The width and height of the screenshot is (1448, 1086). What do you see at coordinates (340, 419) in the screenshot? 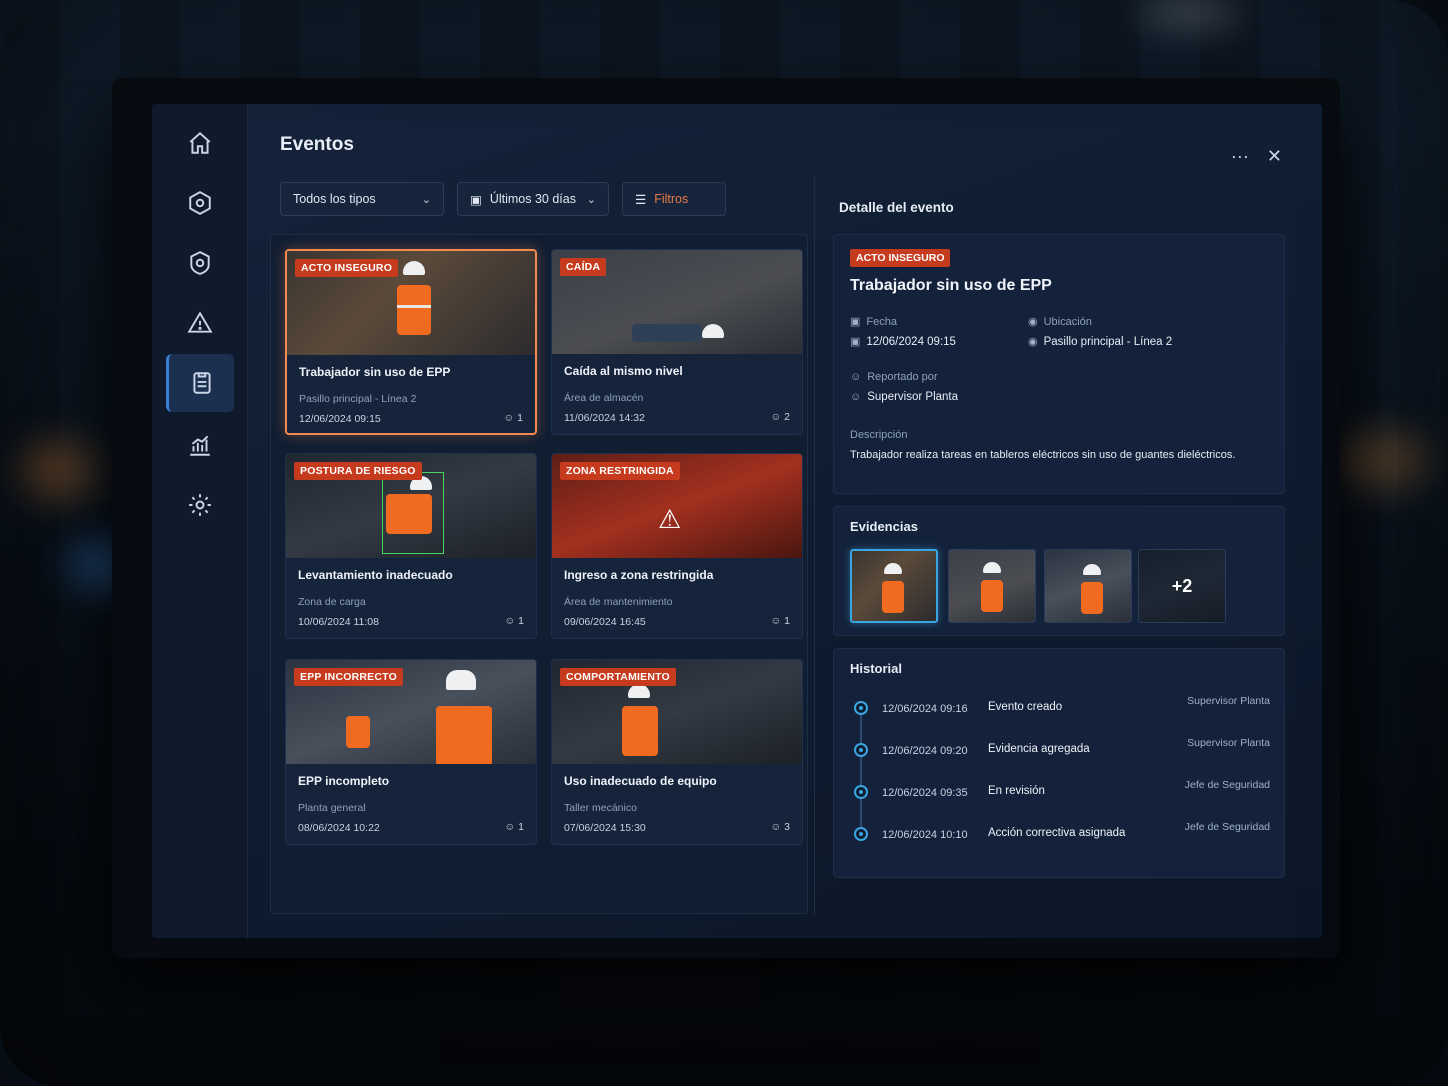
I see `event-date: 12/06/2024 09:15` at bounding box center [340, 419].